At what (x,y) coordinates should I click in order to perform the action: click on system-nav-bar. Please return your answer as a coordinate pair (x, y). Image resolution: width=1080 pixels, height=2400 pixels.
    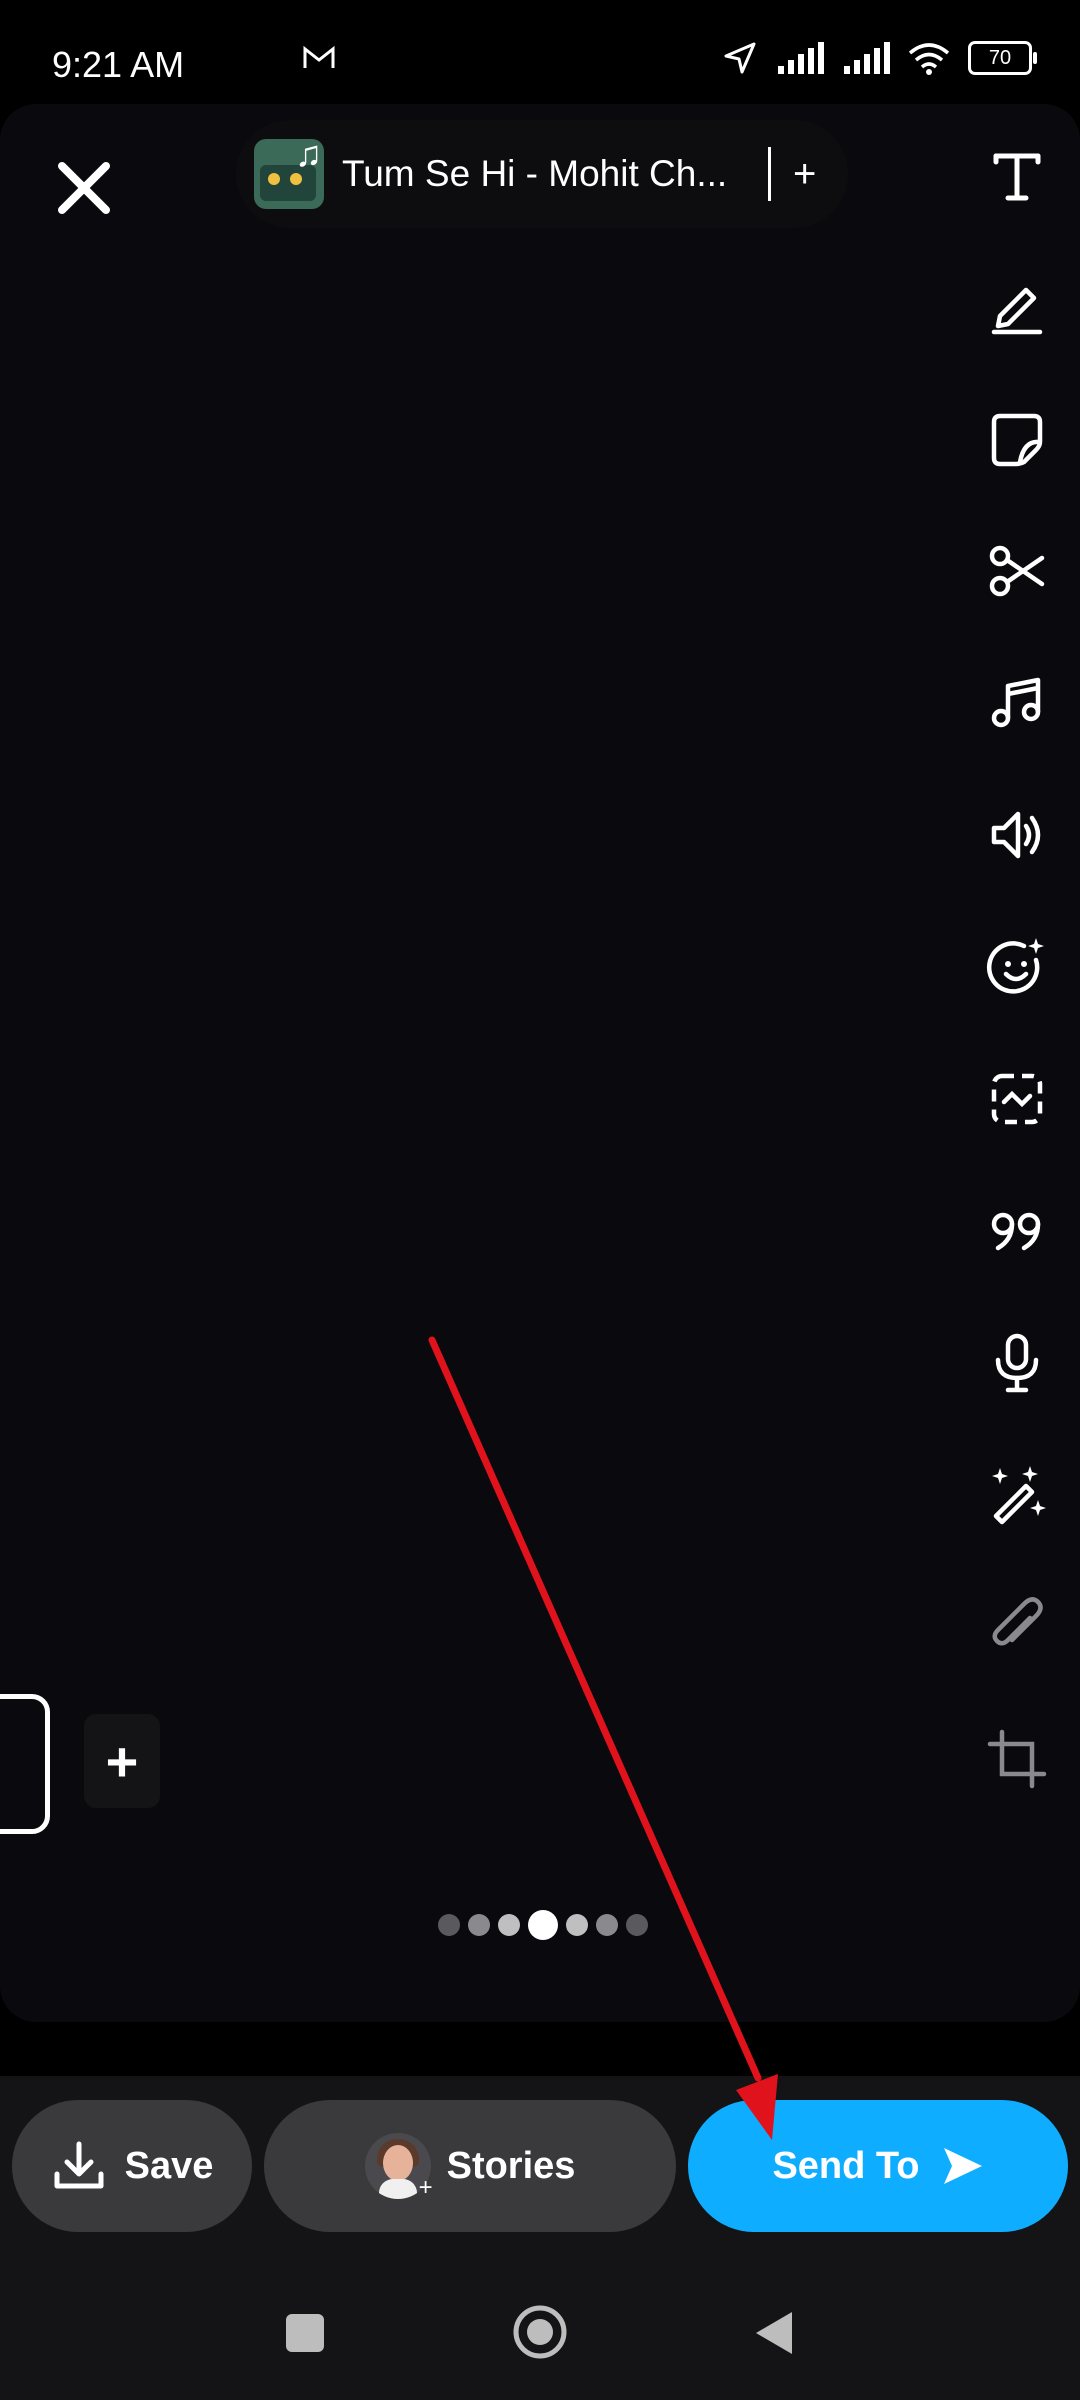
    Looking at the image, I should click on (540, 2335).